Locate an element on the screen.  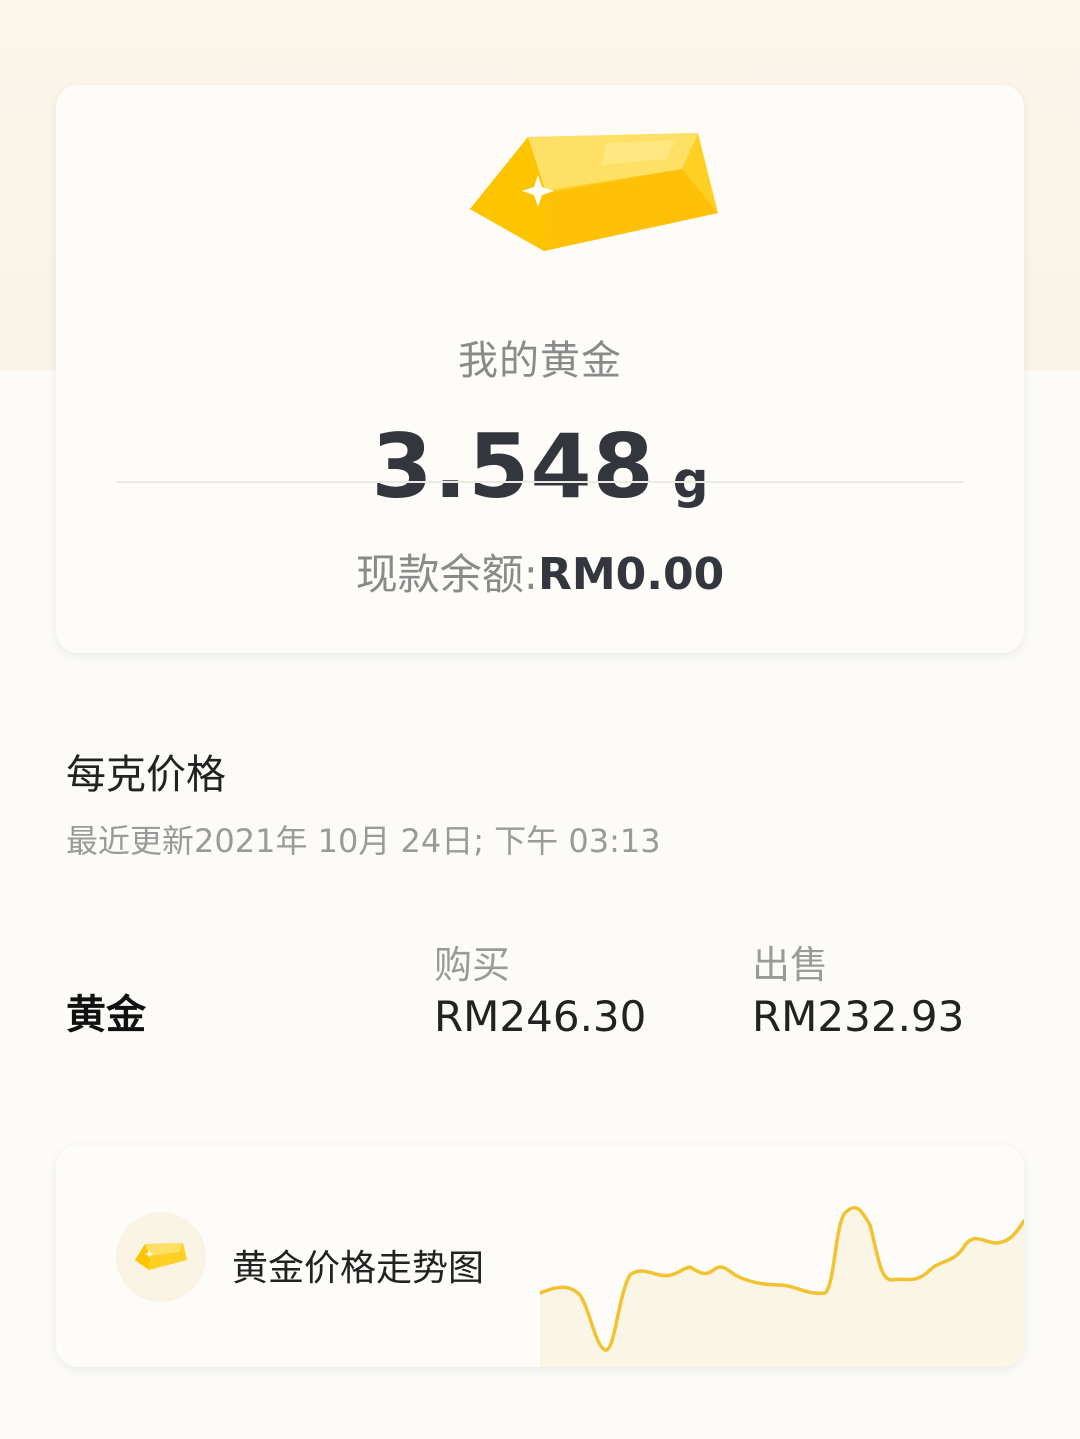
price-per-gram-heading: 每克价格 is located at coordinates (146, 775).